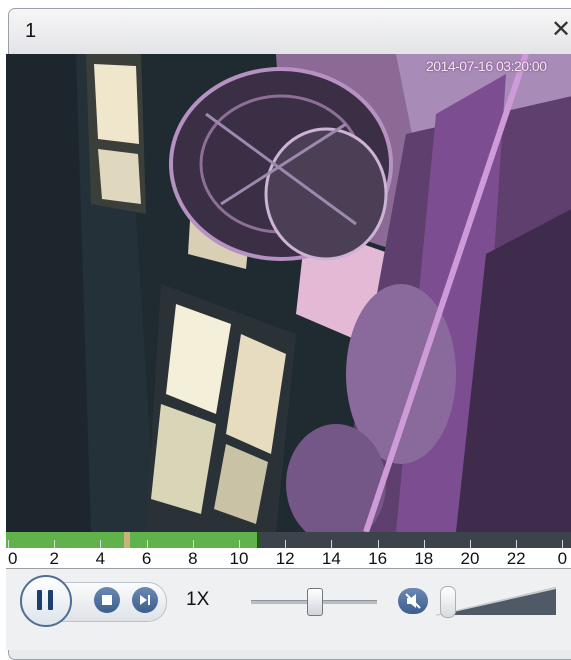 The width and height of the screenshot is (571, 660). Describe the element at coordinates (290, 33) in the screenshot. I see `title-bar: 1 ✕` at that location.